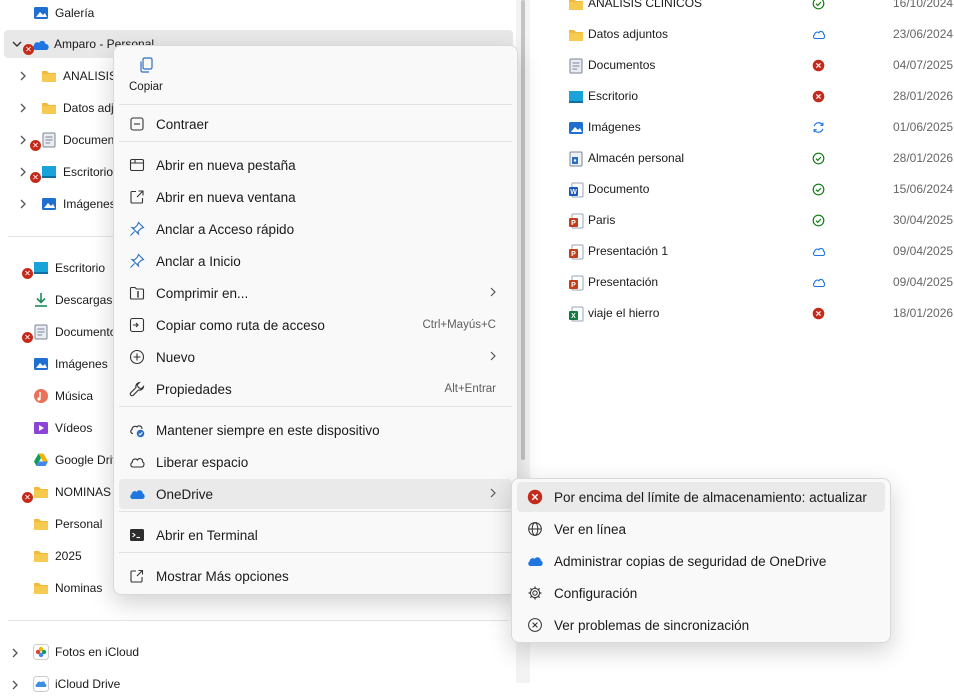  I want to click on file-row: Documentos 04/07/2025, so click(757, 66).